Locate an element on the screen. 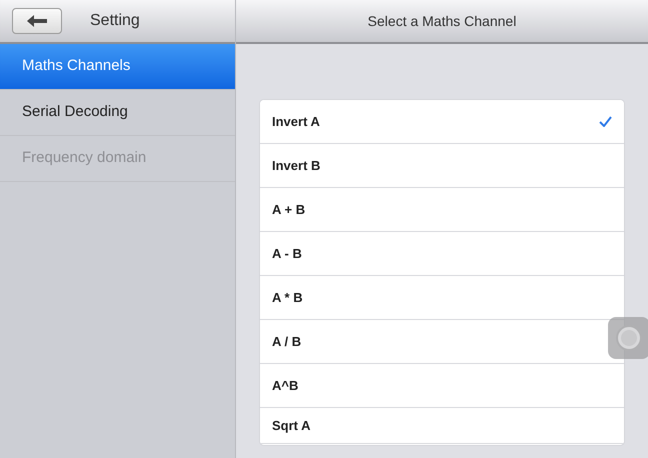 Image resolution: width=648 pixels, height=458 pixels. channel-label: A - B is located at coordinates (287, 253).